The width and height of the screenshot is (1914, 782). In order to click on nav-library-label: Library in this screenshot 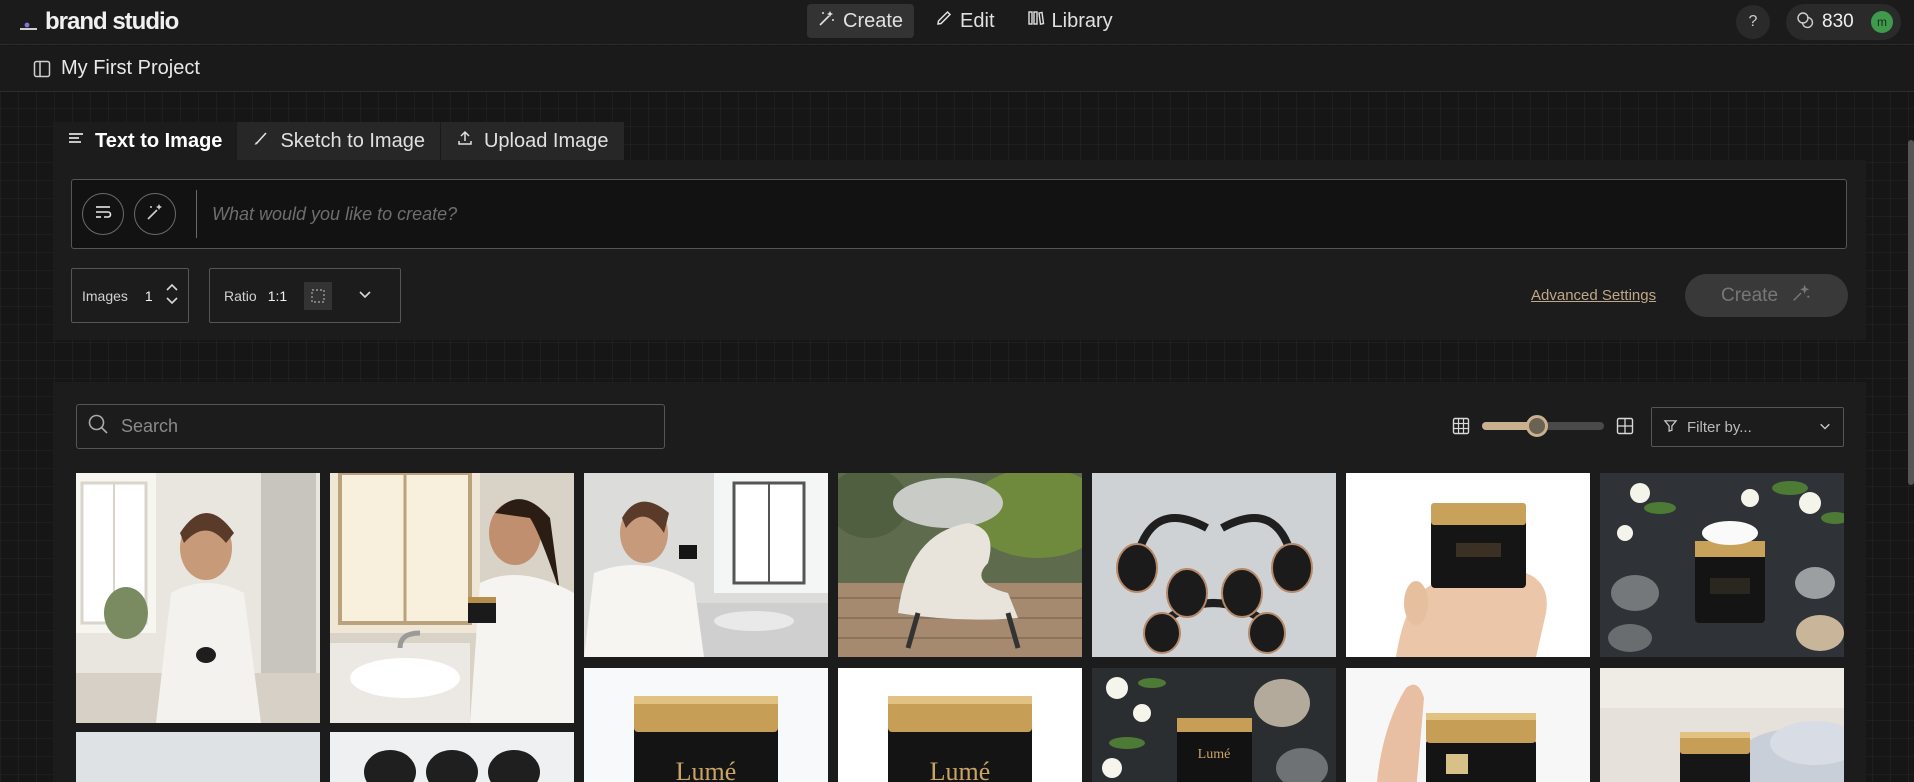, I will do `click(1082, 20)`.